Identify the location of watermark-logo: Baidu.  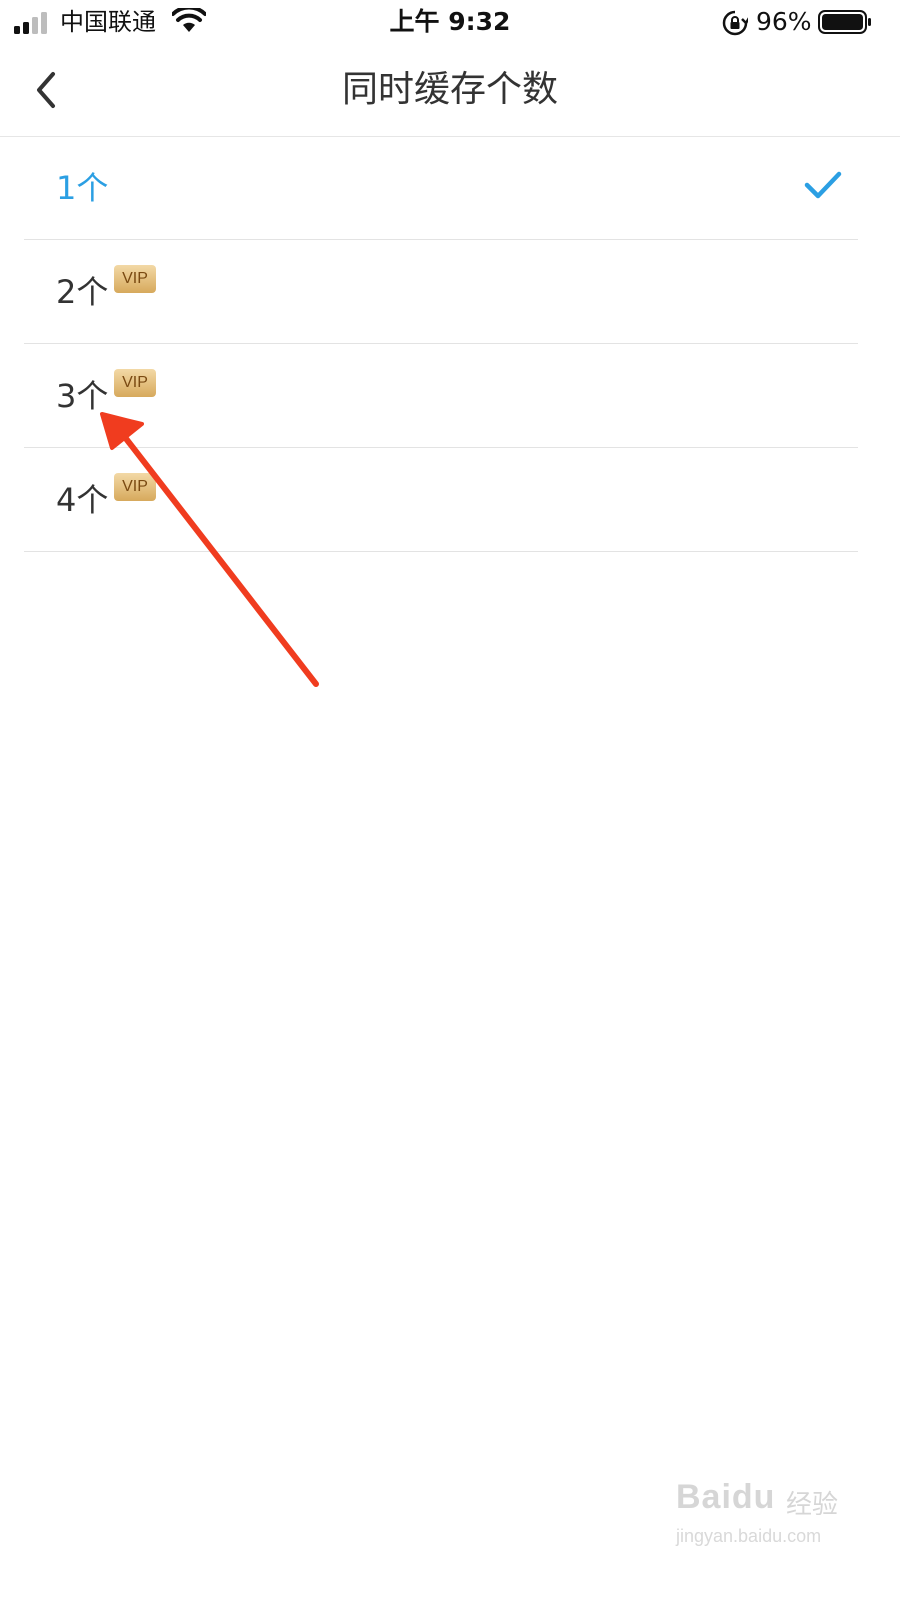
(726, 1497).